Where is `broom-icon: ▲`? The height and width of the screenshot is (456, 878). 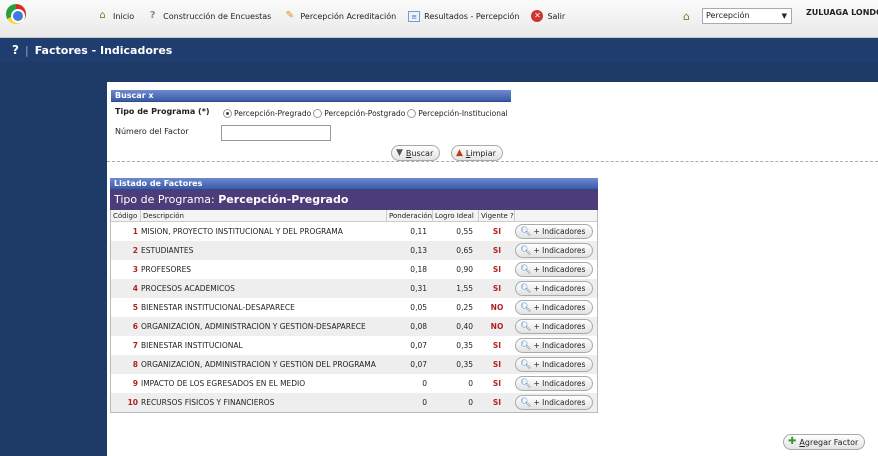
broom-icon: ▲ is located at coordinates (459, 153).